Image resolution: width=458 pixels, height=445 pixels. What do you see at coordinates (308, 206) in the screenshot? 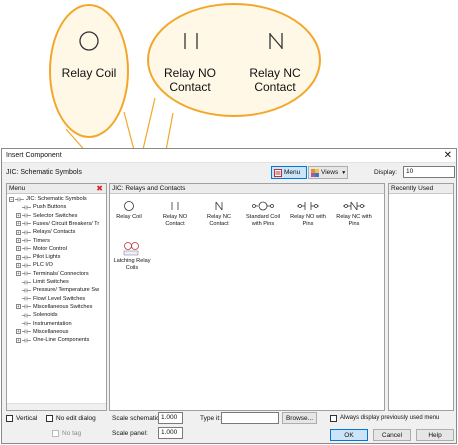
I see `no-pins-icon` at bounding box center [308, 206].